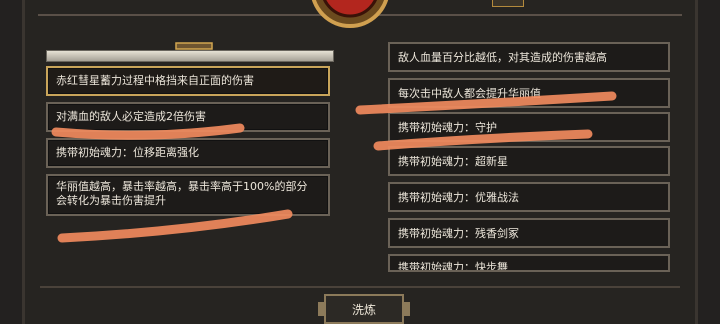 The width and height of the screenshot is (720, 324). Describe the element at coordinates (508, 3) in the screenshot. I see `top-tab` at that location.